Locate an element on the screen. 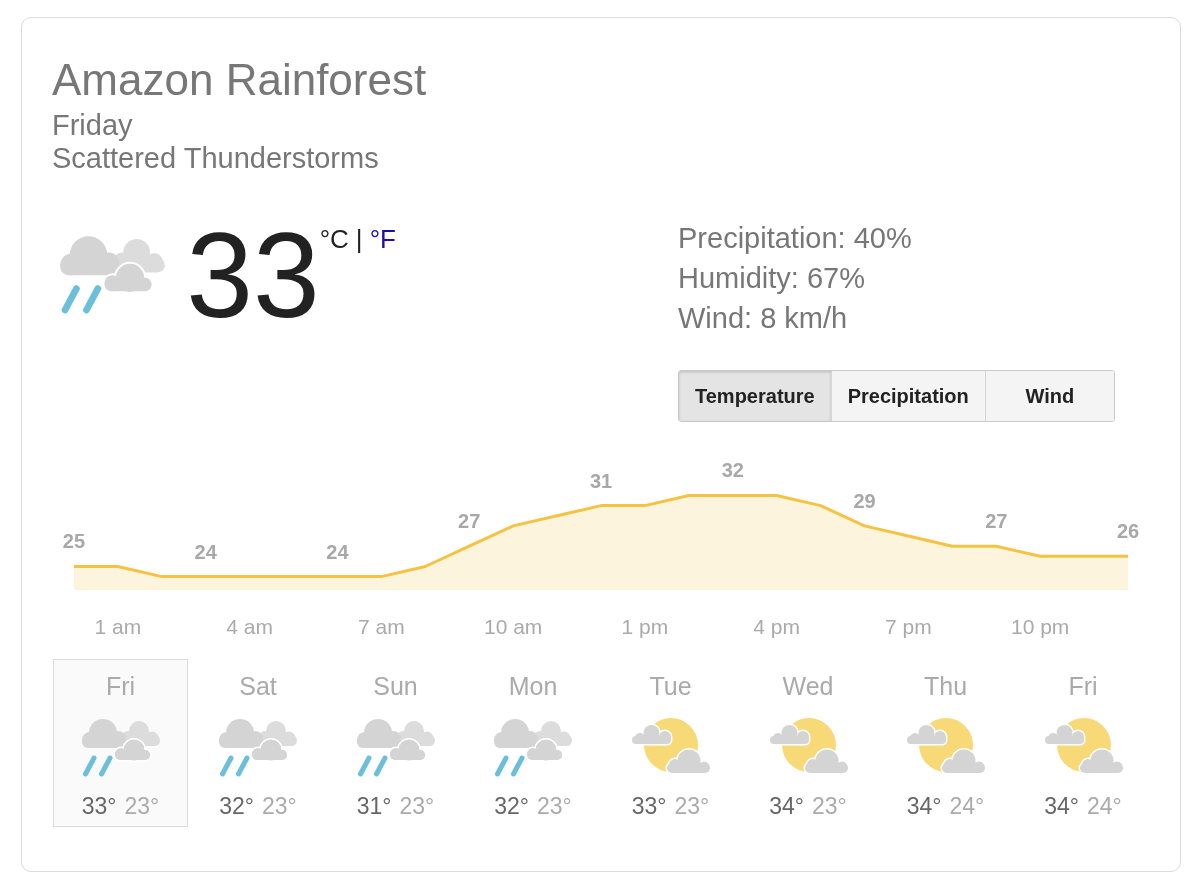 The height and width of the screenshot is (884, 1200). weather-detail: Humidity: 67% is located at coordinates (772, 278).